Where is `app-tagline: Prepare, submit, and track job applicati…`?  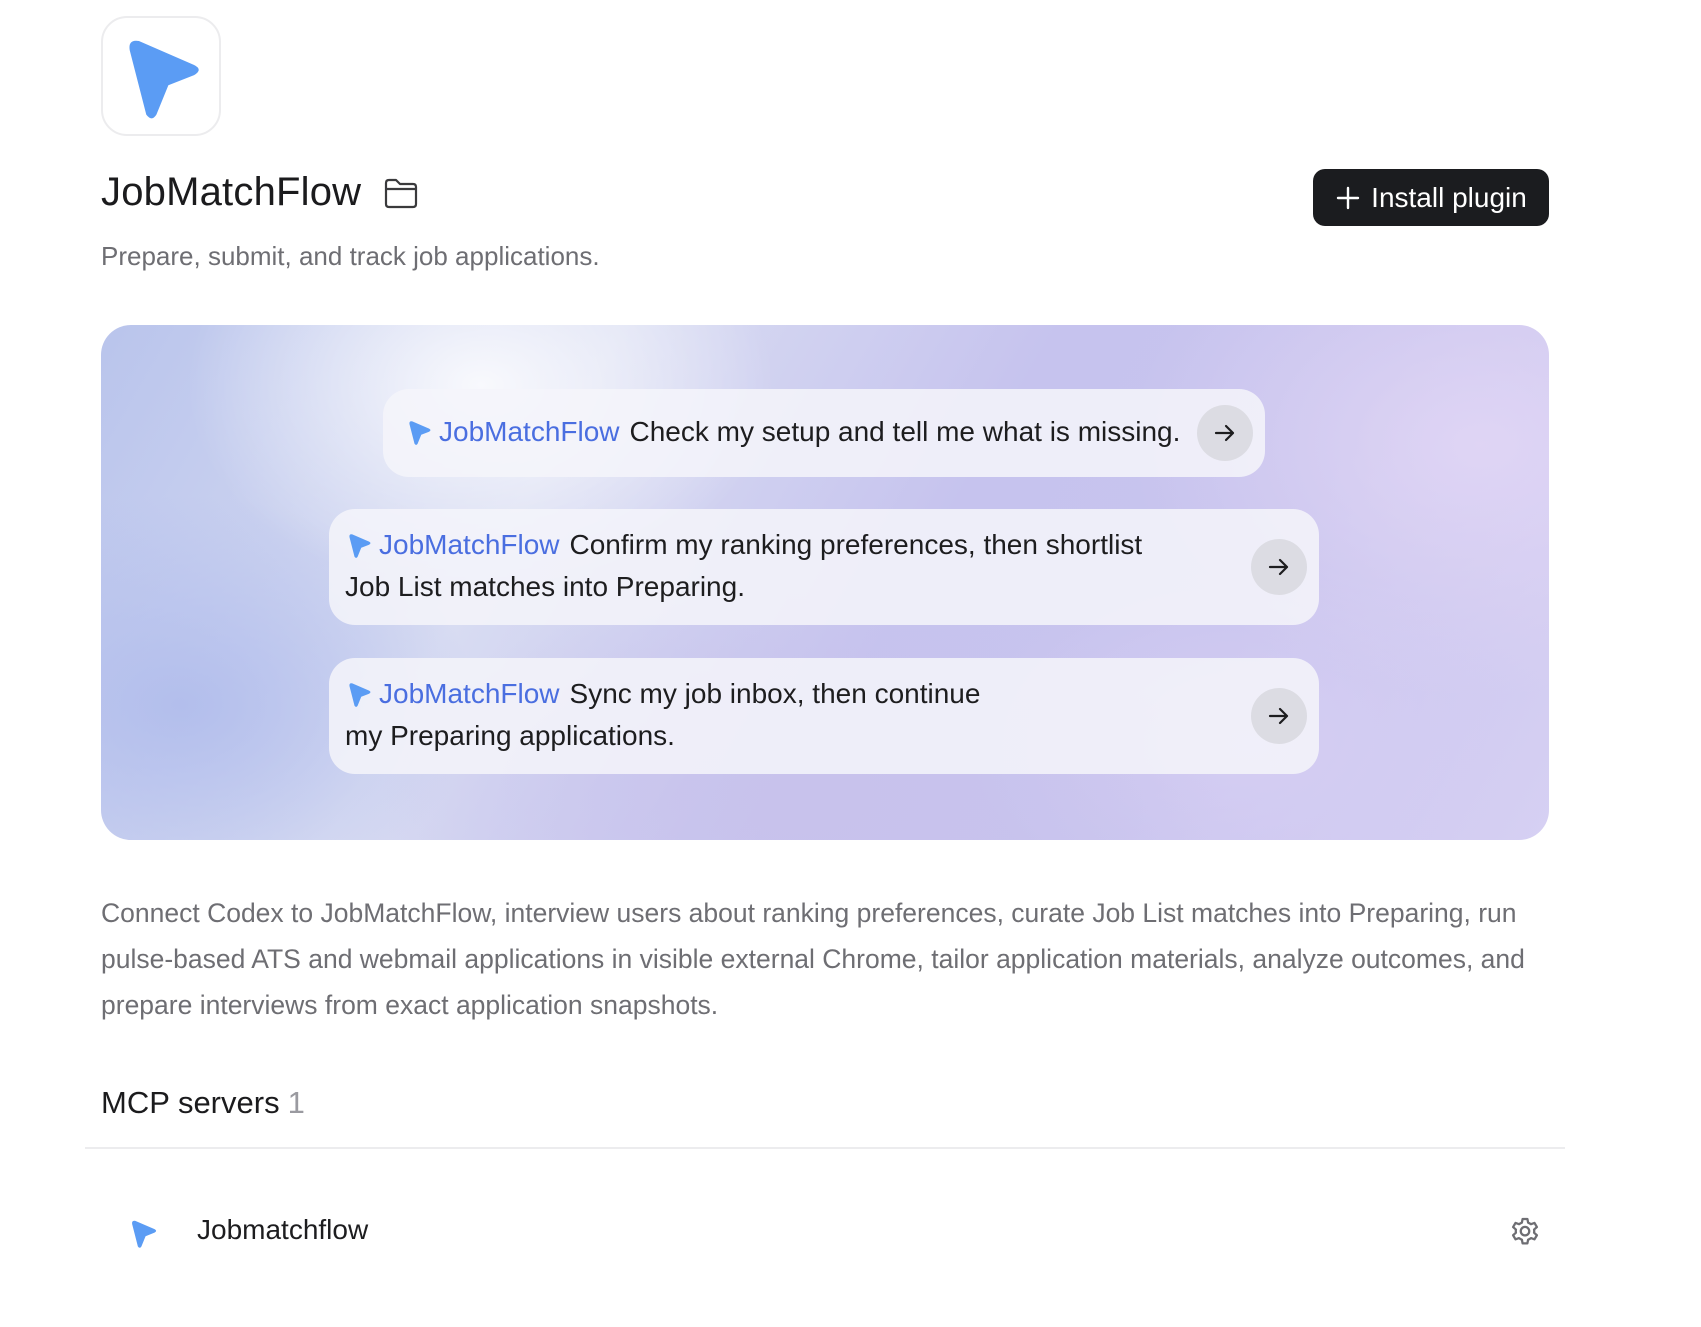
app-tagline: Prepare, submit, and track job applicati… is located at coordinates (350, 256).